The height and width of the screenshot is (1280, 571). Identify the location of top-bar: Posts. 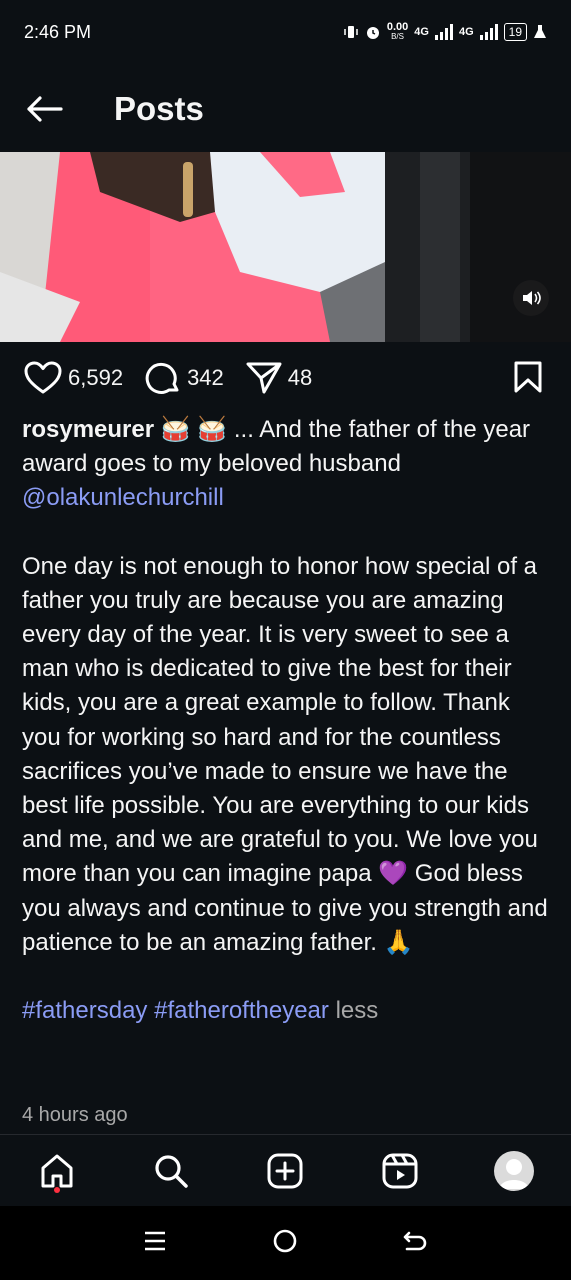
(285, 109).